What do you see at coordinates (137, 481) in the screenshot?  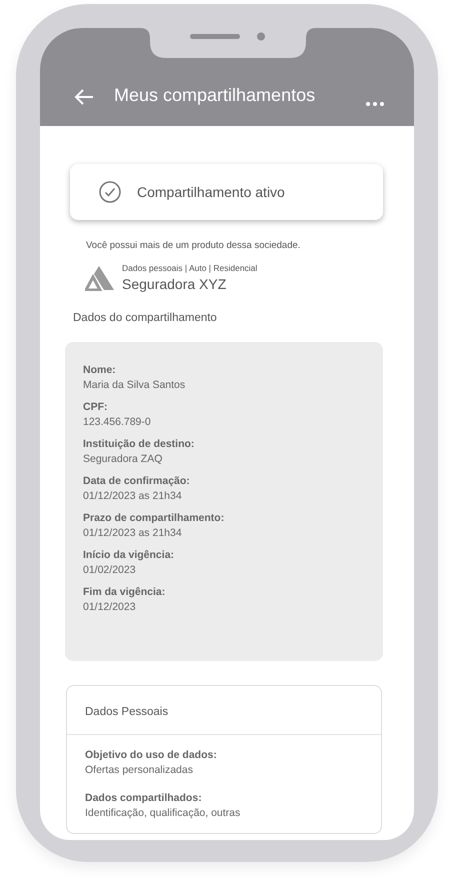 I see `field-label: Data de confirmação:` at bounding box center [137, 481].